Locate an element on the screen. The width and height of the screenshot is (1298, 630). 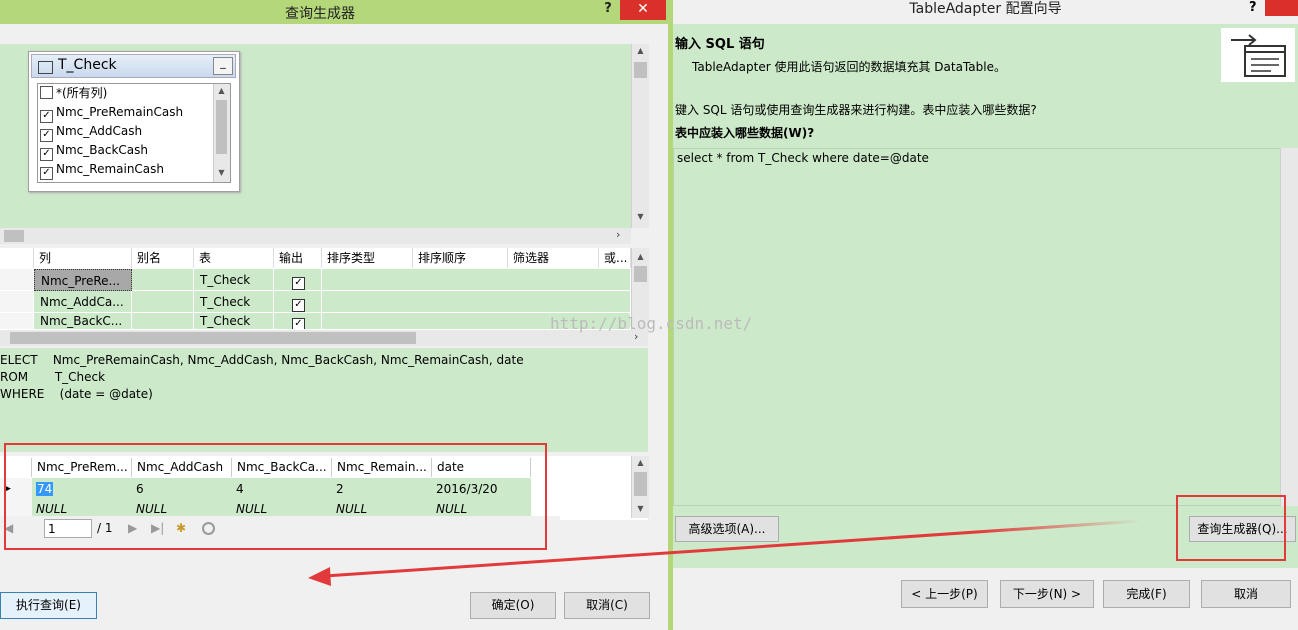
watermark: http://blog.csdn.net/ is located at coordinates (651, 323).